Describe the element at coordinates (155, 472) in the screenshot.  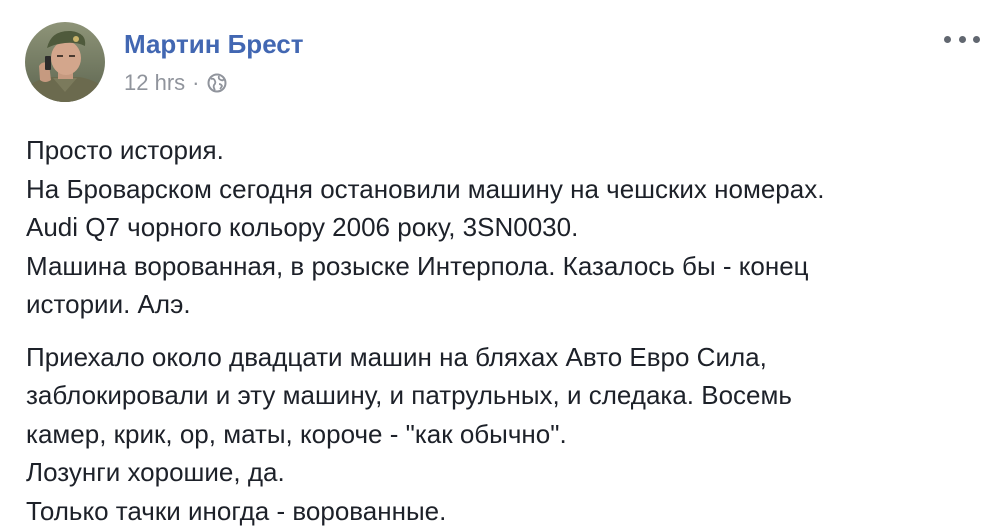
I see `post-line: Лозунги хорошие, да.` at that location.